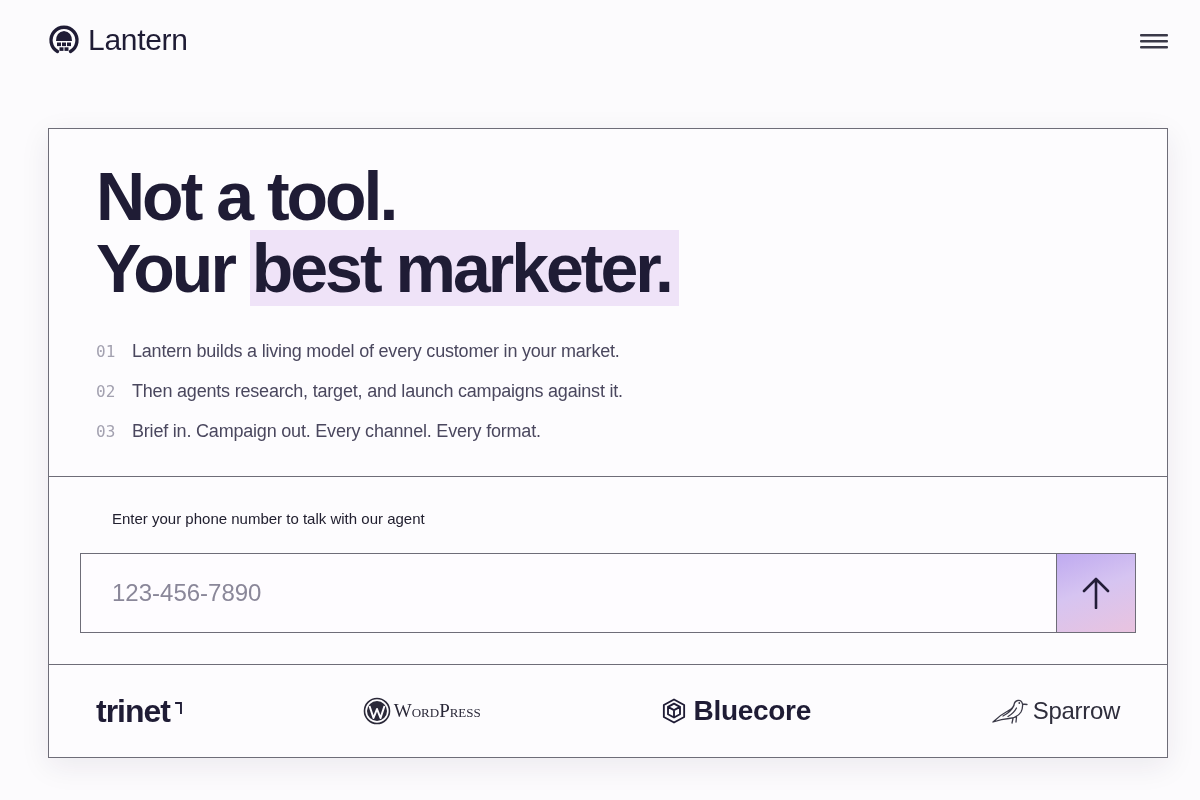 This screenshot has width=1200, height=800. I want to click on headline-line: Your best marketer., so click(387, 268).